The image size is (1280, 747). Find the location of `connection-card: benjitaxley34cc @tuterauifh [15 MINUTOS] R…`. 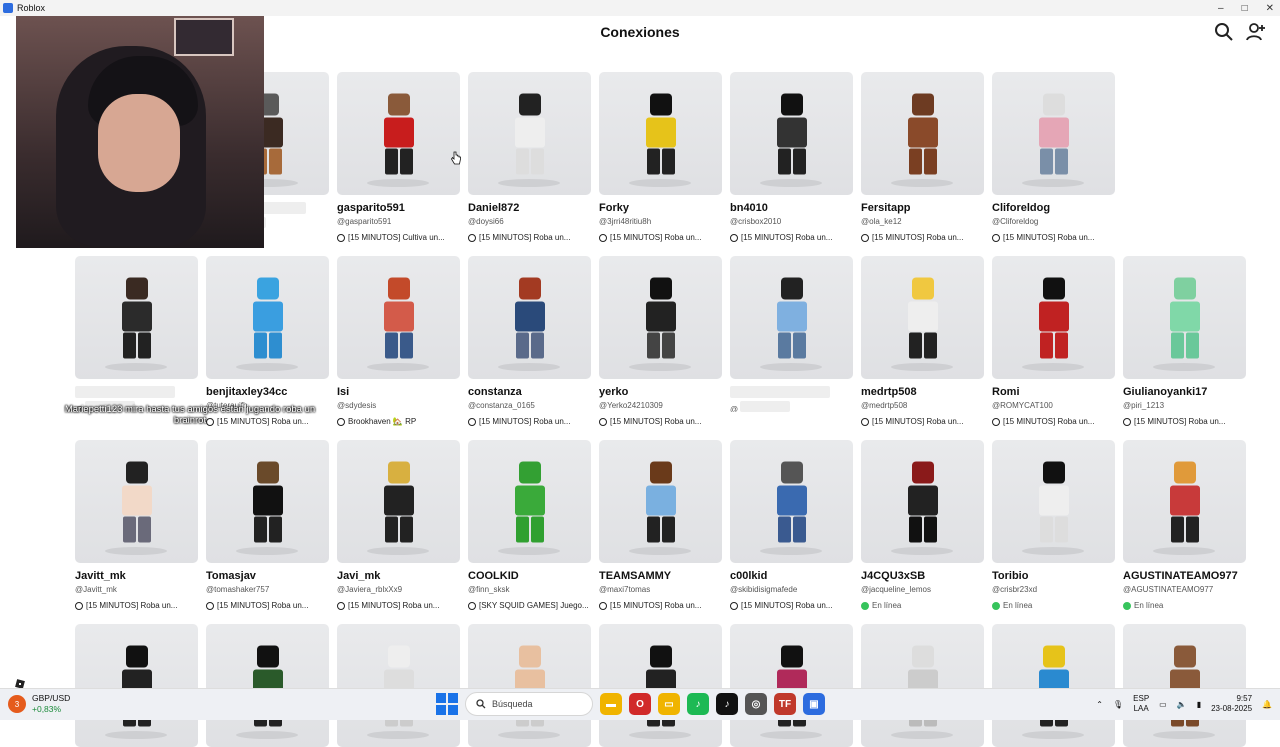

connection-card: benjitaxley34cc @tuterauifh [15 MINUTOS] R… is located at coordinates (267, 341).